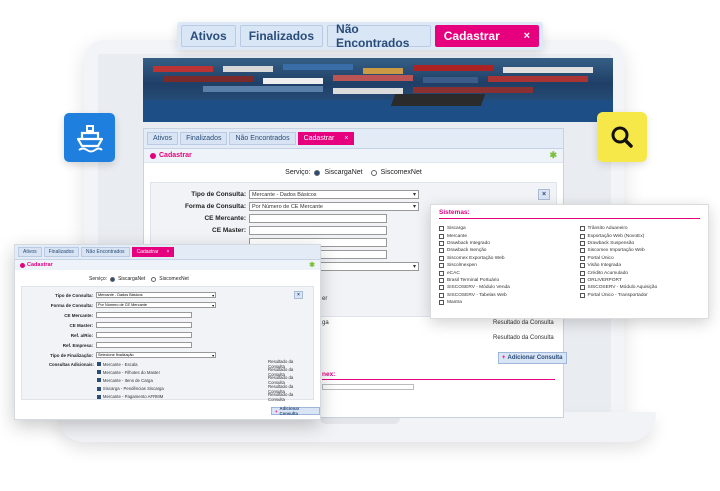 The image size is (720, 491). What do you see at coordinates (326, 138) in the screenshot?
I see `panel-tab-cadastrar: Cadastrar ×` at bounding box center [326, 138].